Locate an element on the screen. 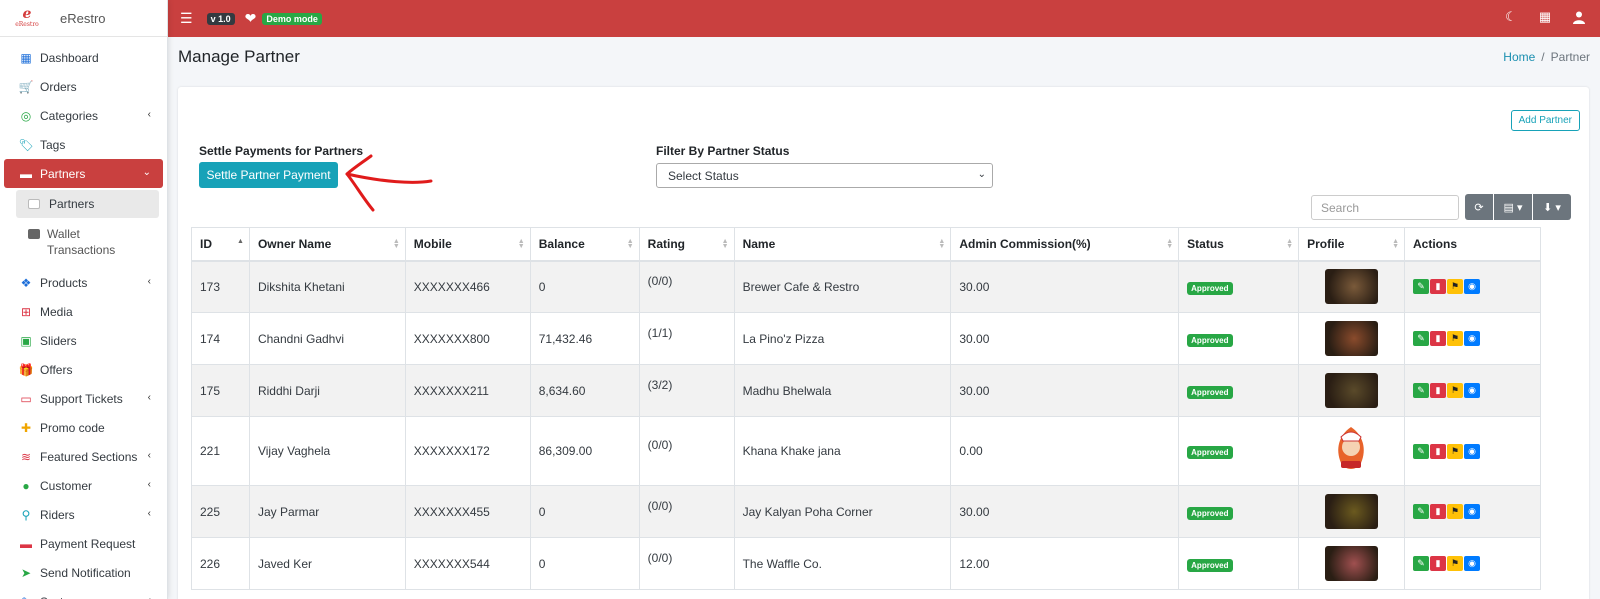 The width and height of the screenshot is (1600, 599). cell-mobile: XXXXXXX544 is located at coordinates (467, 563).